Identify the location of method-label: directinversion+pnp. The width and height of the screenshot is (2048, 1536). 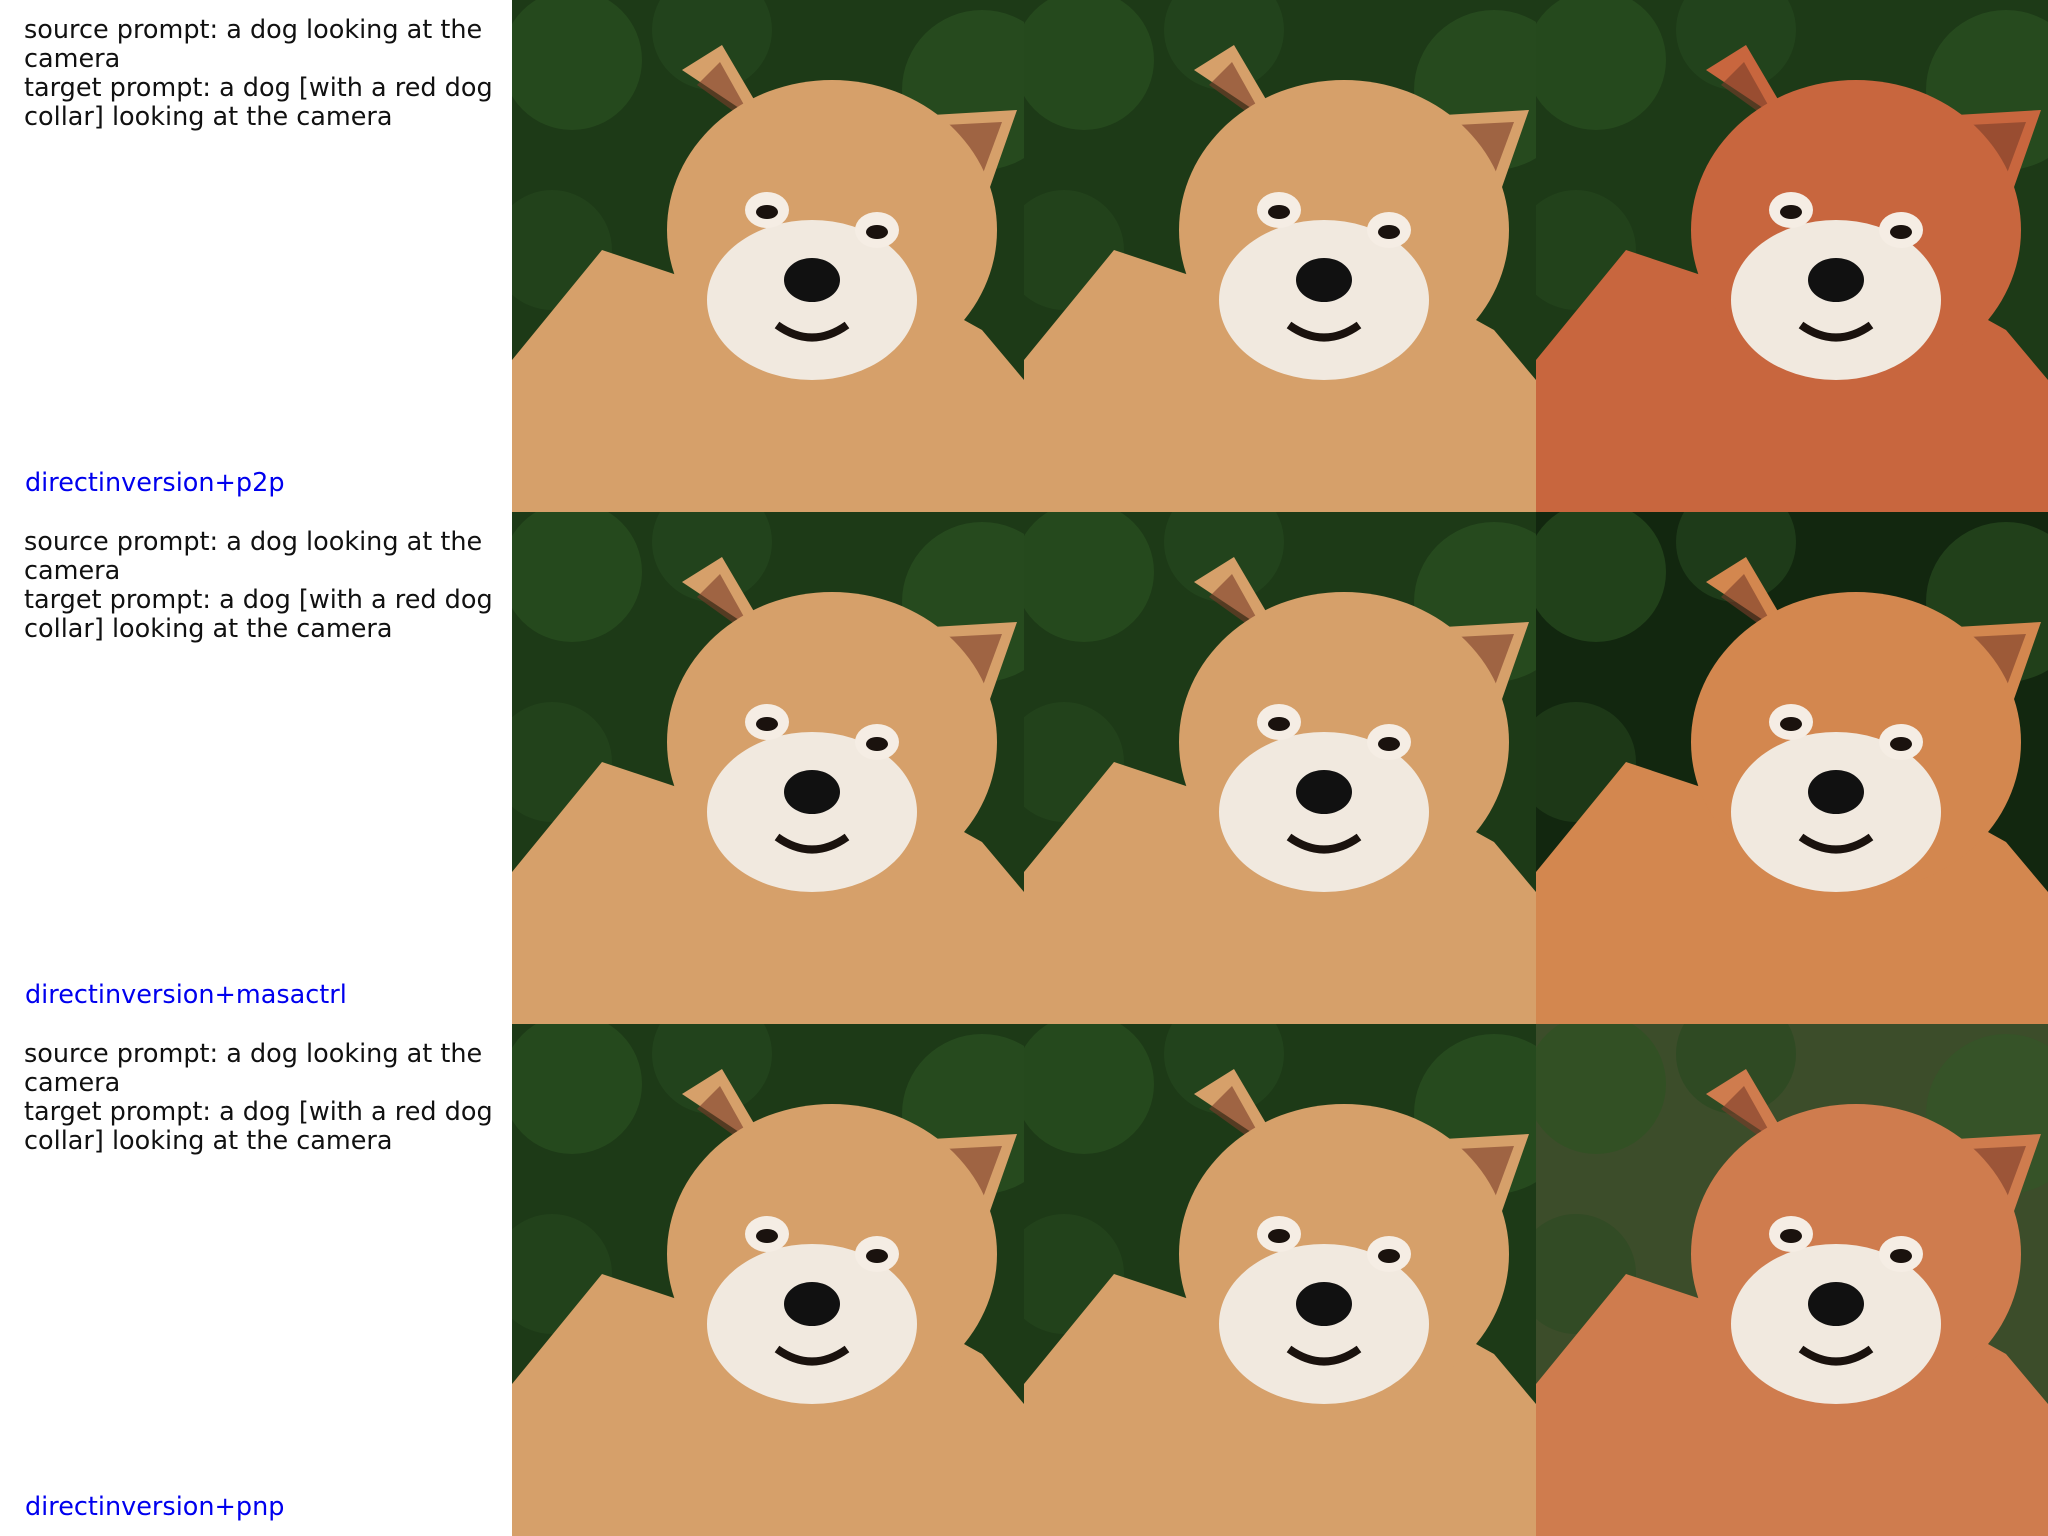
(155, 1507).